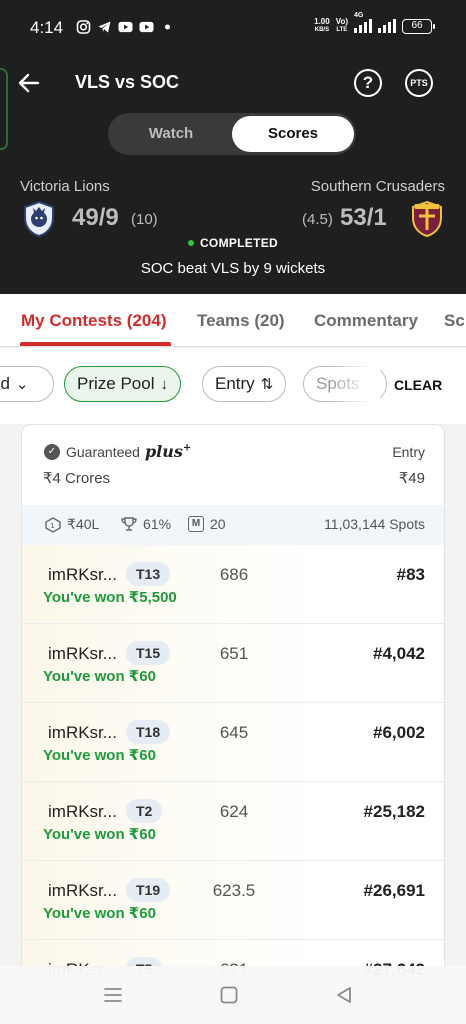  What do you see at coordinates (5, 383) in the screenshot?
I see `chip-label: ed` at bounding box center [5, 383].